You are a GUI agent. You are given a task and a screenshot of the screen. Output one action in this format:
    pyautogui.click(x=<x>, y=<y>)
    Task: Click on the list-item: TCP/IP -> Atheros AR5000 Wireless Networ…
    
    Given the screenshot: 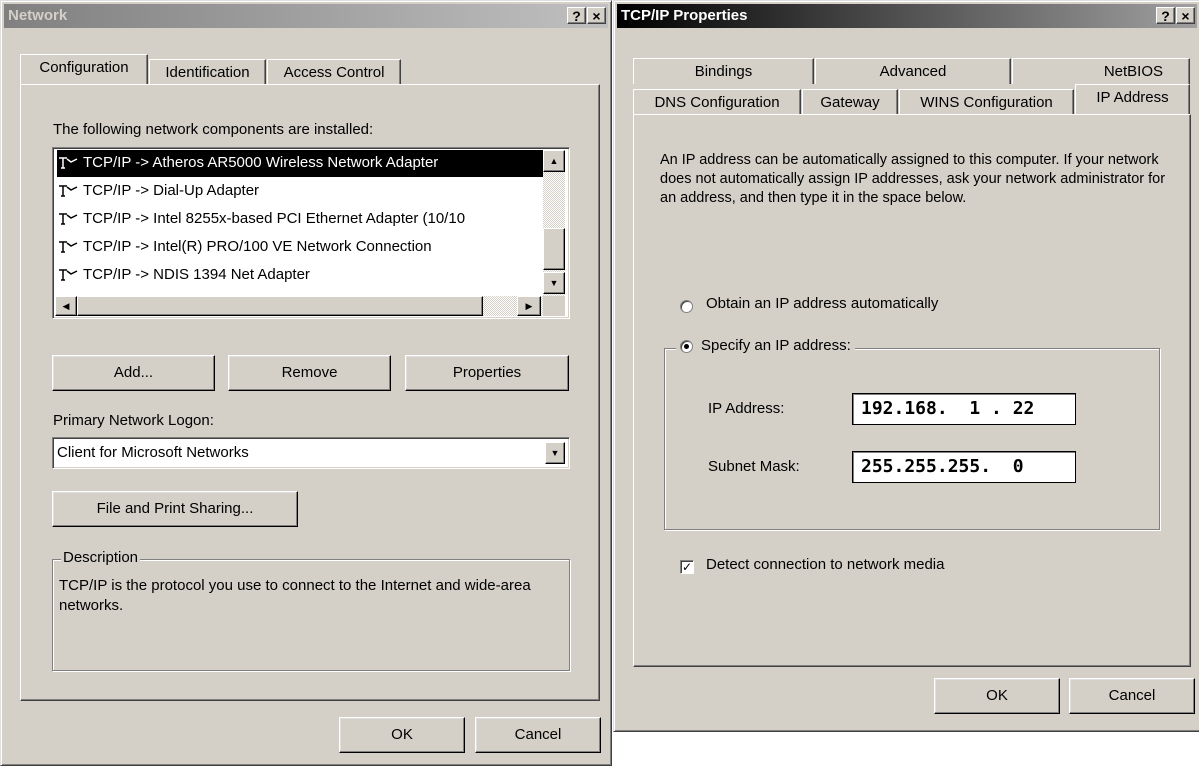 What is the action you would take?
    pyautogui.click(x=301, y=163)
    